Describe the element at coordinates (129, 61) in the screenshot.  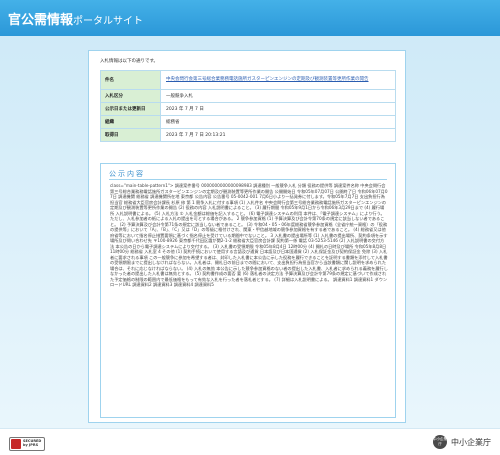
I see `intro-text: 入札情報は以下の通りです。` at that location.